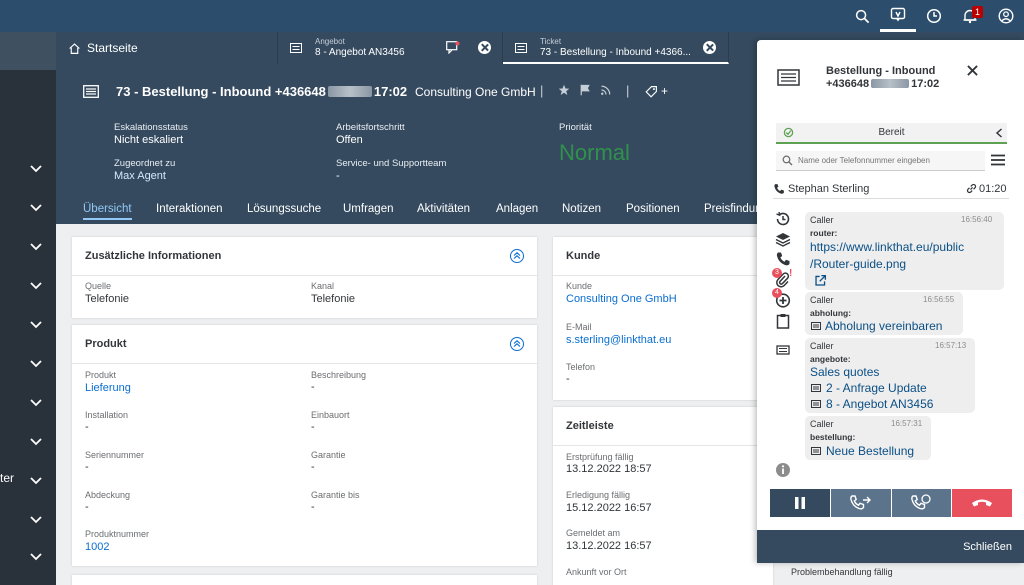 This screenshot has width=1024, height=585. Describe the element at coordinates (783, 239) in the screenshot. I see `layers-icon` at that location.